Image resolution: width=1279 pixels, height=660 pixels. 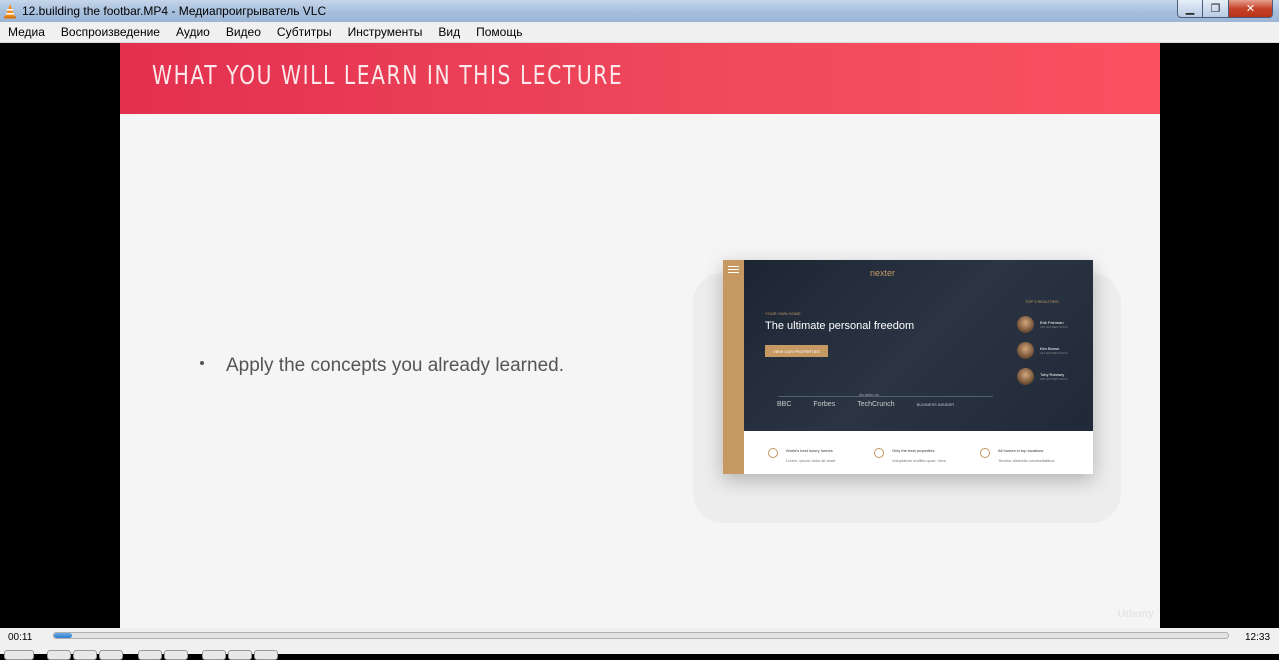 I want to click on mockup-seen-on: As seen on, so click(x=869, y=394).